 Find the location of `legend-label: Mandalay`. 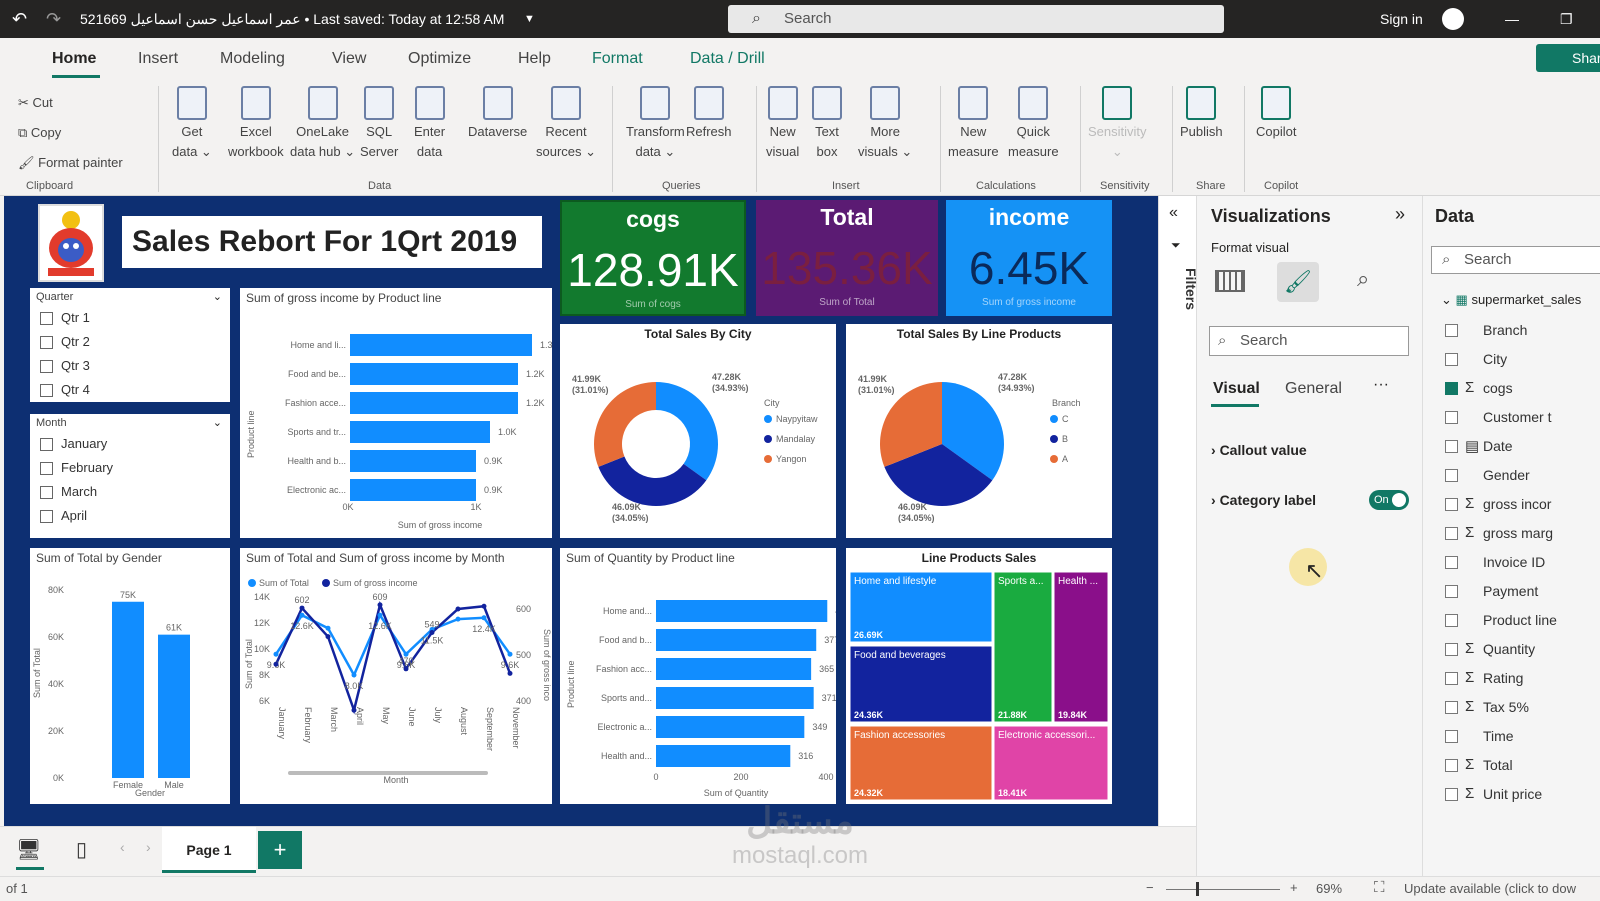

legend-label: Mandalay is located at coordinates (796, 439).